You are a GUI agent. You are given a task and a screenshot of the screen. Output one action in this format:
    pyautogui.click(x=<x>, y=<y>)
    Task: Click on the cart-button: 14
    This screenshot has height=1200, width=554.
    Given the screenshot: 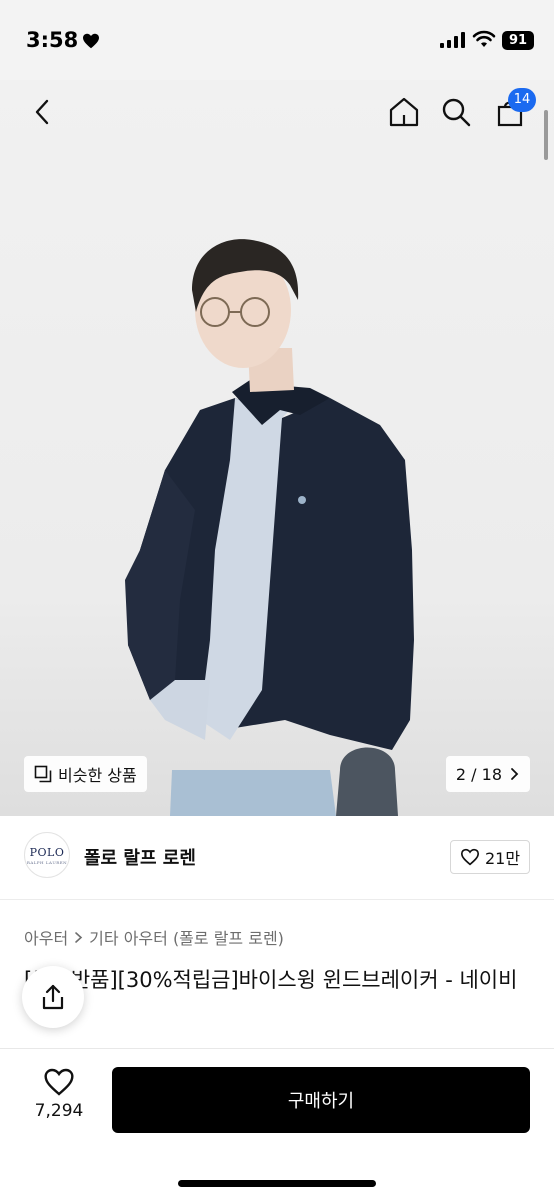 What is the action you would take?
    pyautogui.click(x=513, y=110)
    